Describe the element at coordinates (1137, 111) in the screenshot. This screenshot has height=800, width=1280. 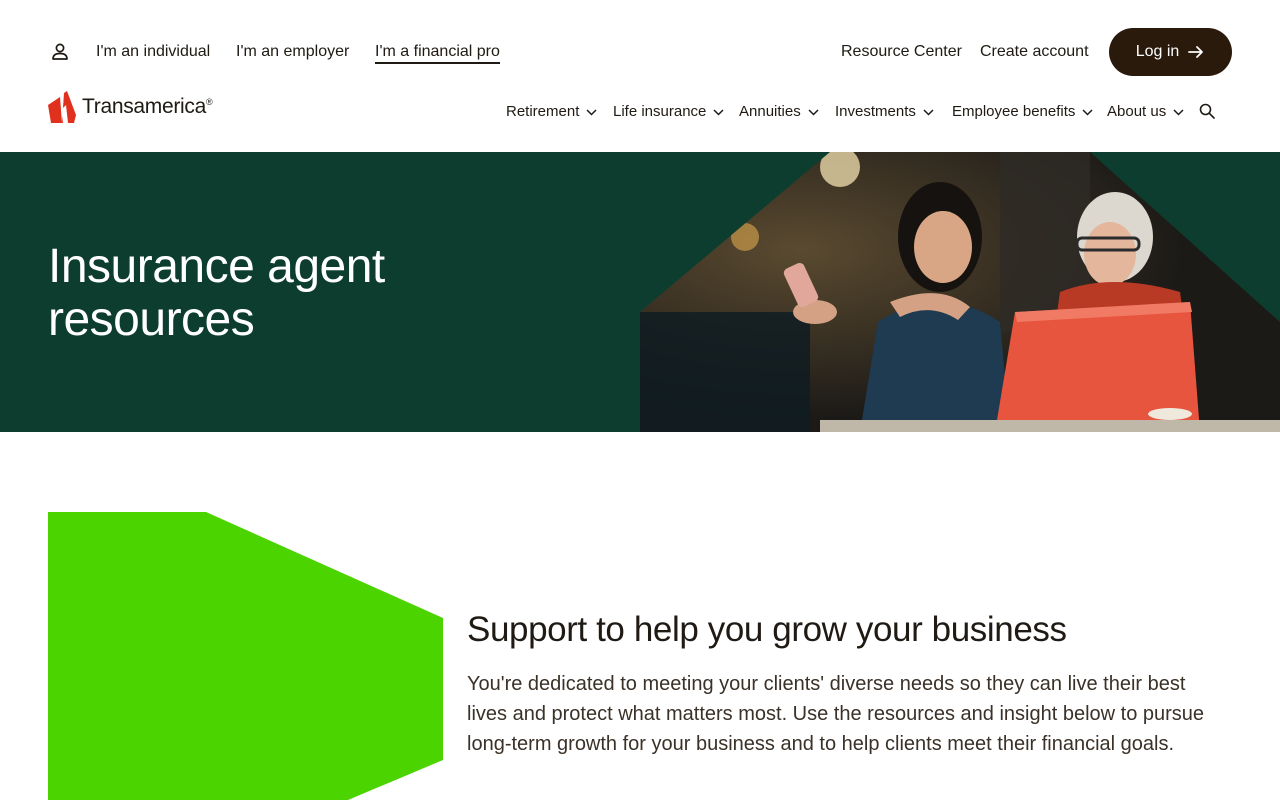
I see `nav-item-label: About us` at that location.